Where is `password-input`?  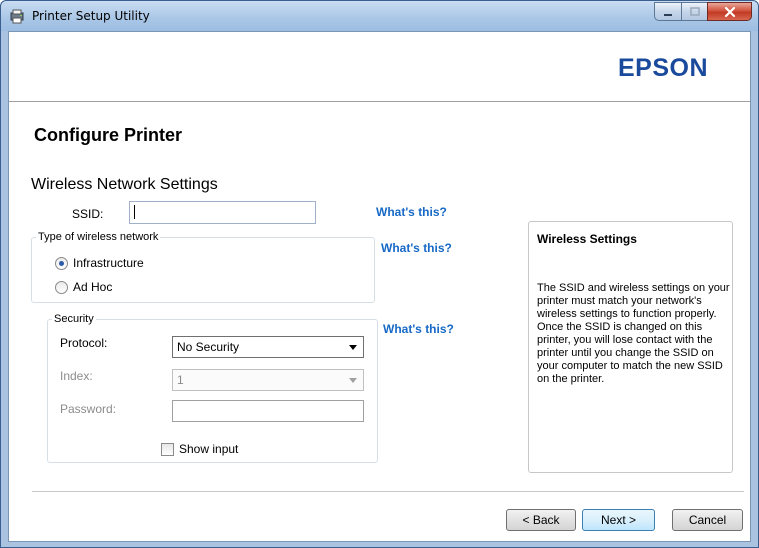
password-input is located at coordinates (268, 411).